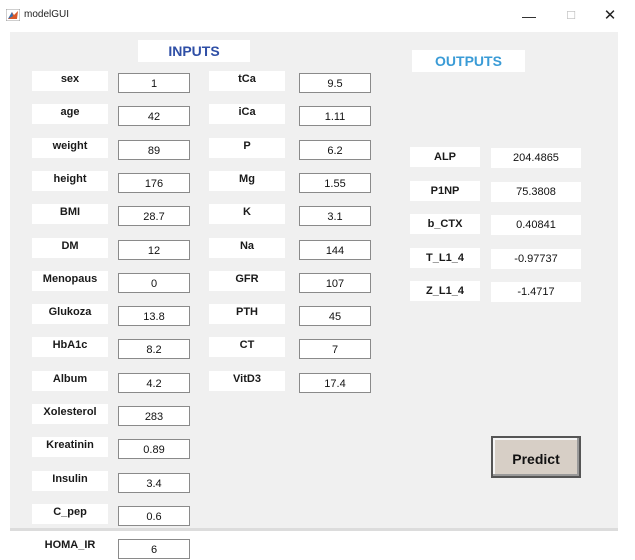  Describe the element at coordinates (335, 182) in the screenshot. I see `input-mg: 1.55` at that location.